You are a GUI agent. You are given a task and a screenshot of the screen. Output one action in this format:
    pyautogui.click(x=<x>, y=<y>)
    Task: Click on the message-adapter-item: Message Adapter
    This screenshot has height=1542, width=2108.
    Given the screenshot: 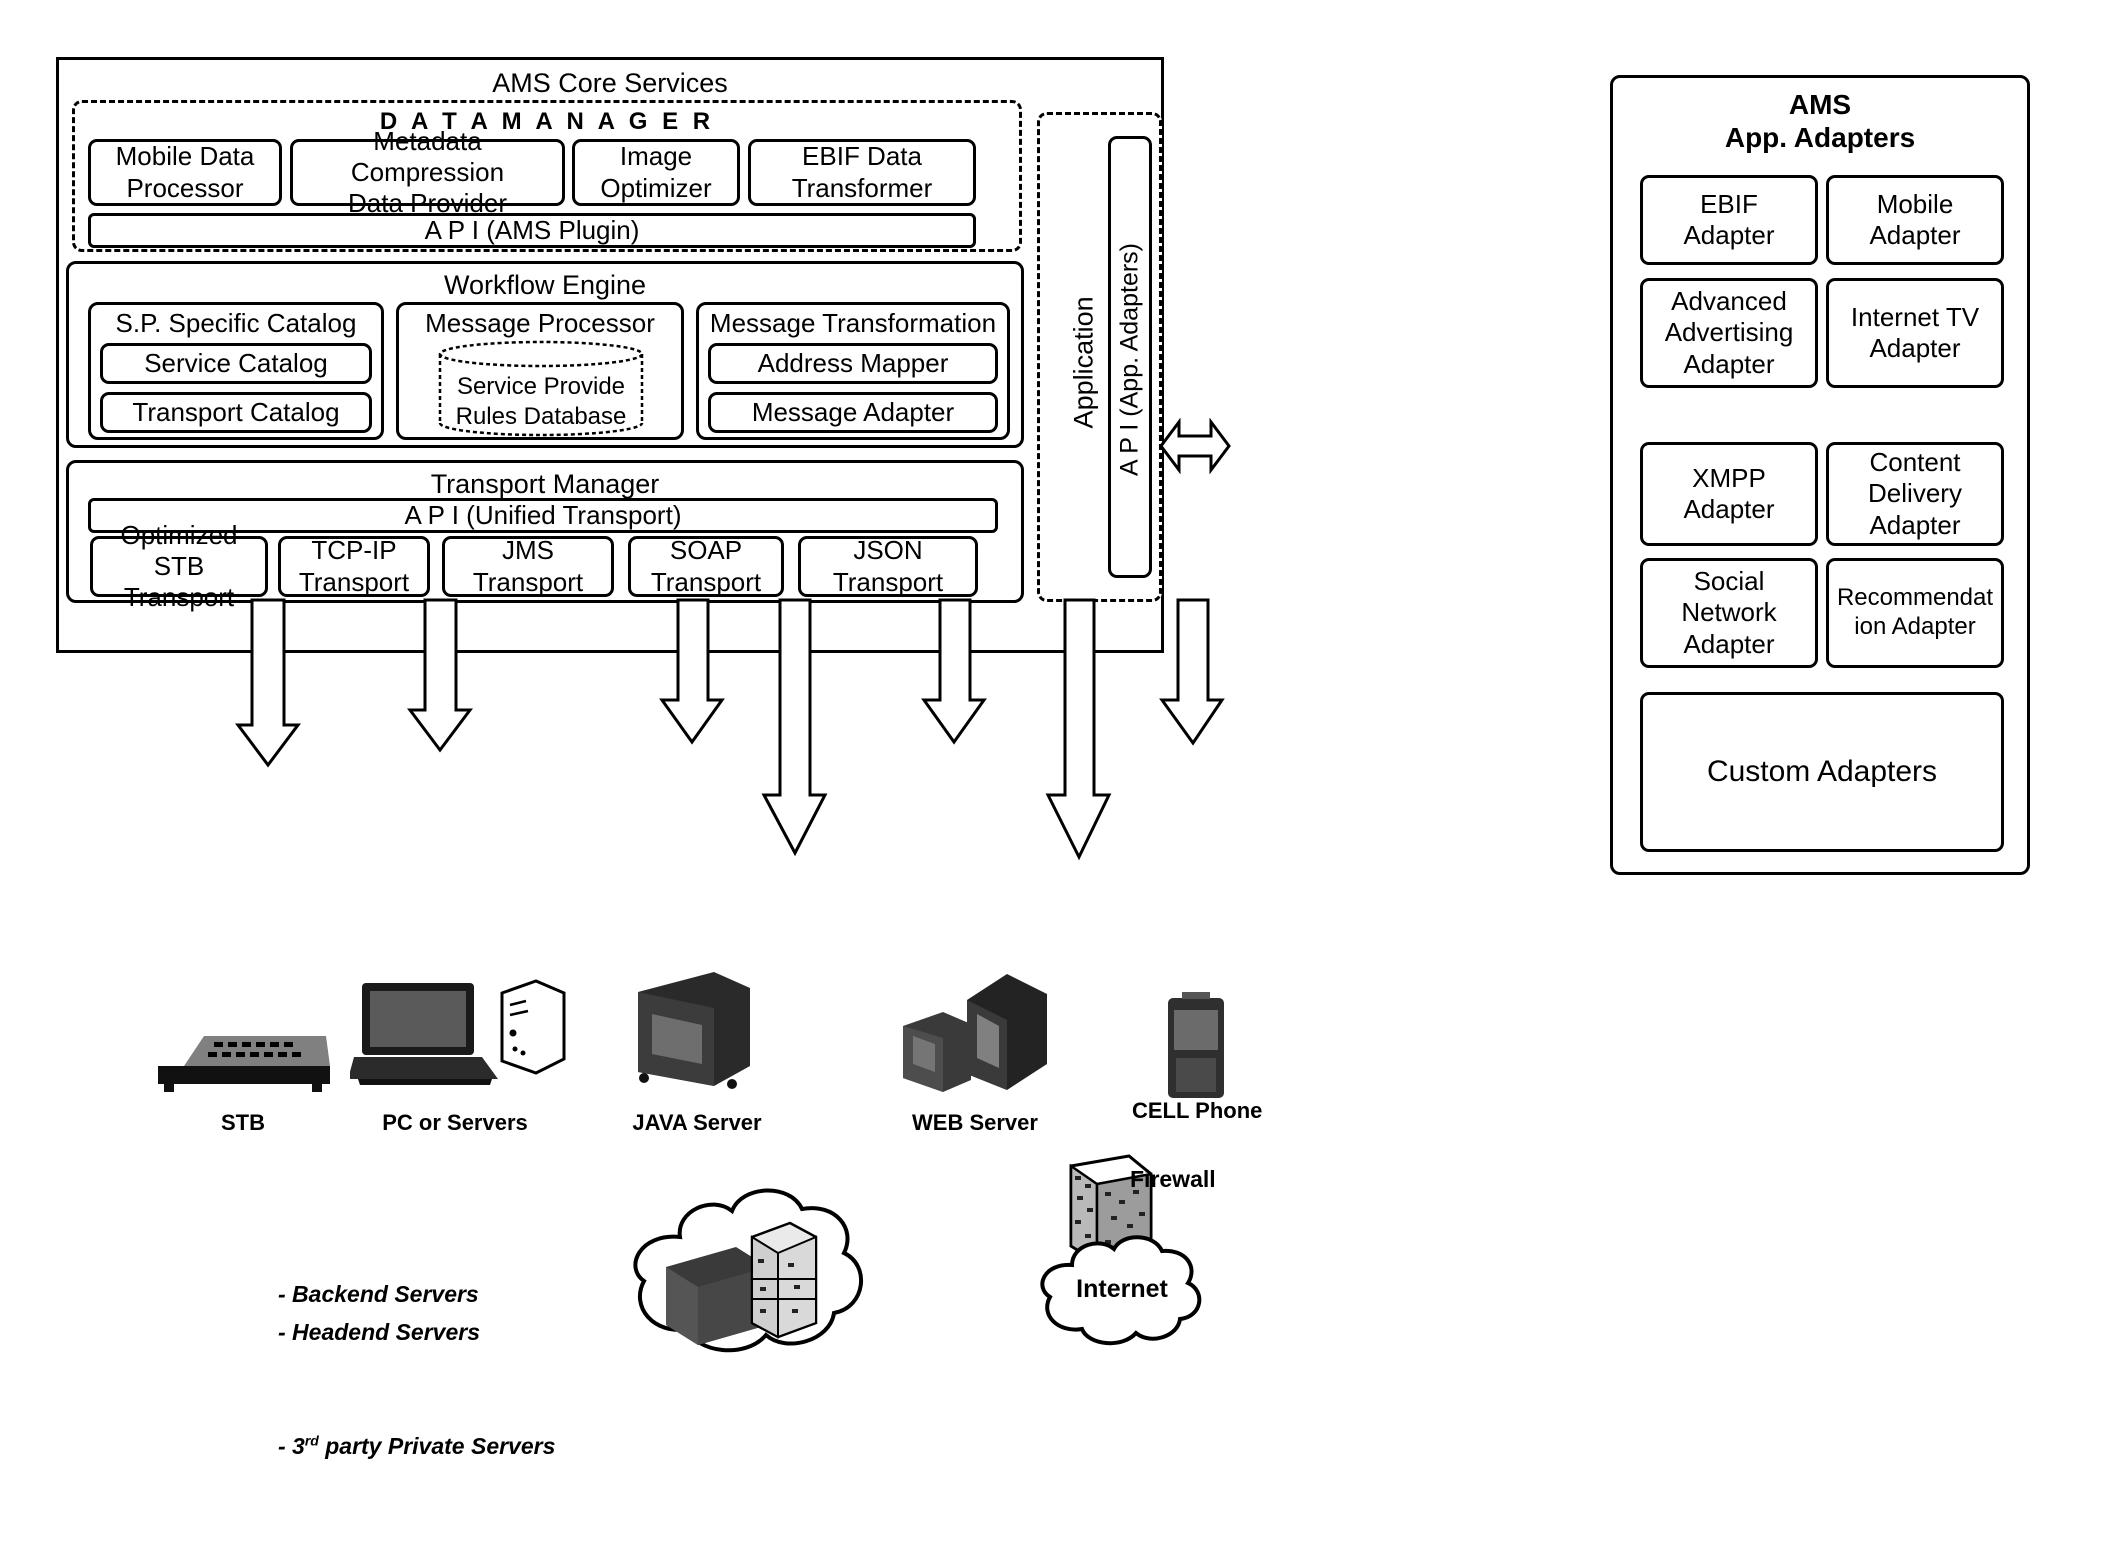 What is the action you would take?
    pyautogui.click(x=853, y=412)
    